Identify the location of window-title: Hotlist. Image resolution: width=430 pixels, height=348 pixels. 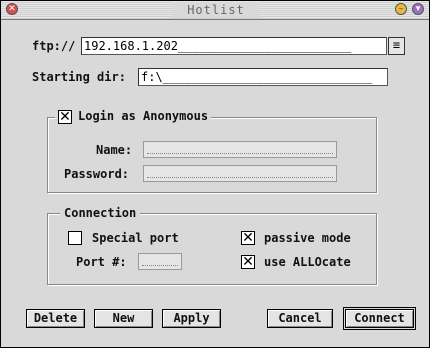
(216, 10).